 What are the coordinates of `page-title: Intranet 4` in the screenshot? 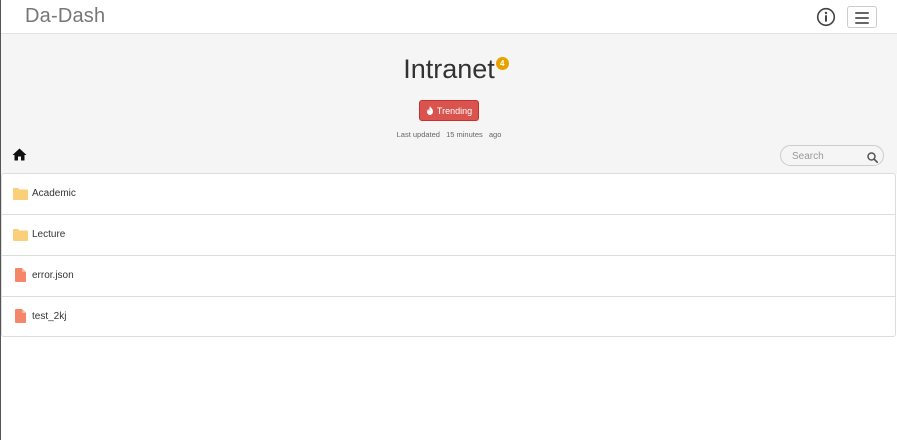 It's located at (456, 69).